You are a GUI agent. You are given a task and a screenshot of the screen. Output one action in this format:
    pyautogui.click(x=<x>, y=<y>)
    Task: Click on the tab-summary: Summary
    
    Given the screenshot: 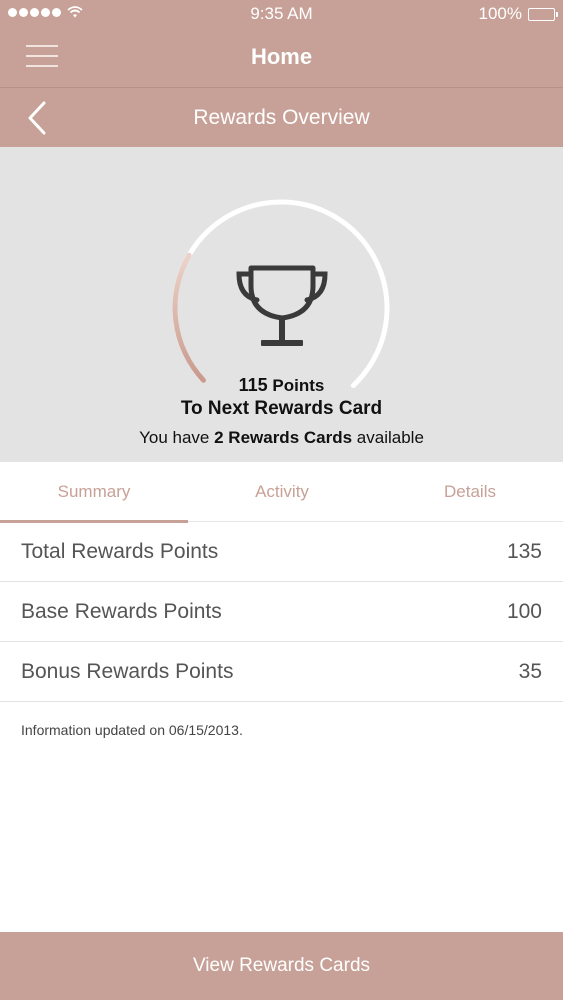 What is the action you would take?
    pyautogui.click(x=94, y=492)
    